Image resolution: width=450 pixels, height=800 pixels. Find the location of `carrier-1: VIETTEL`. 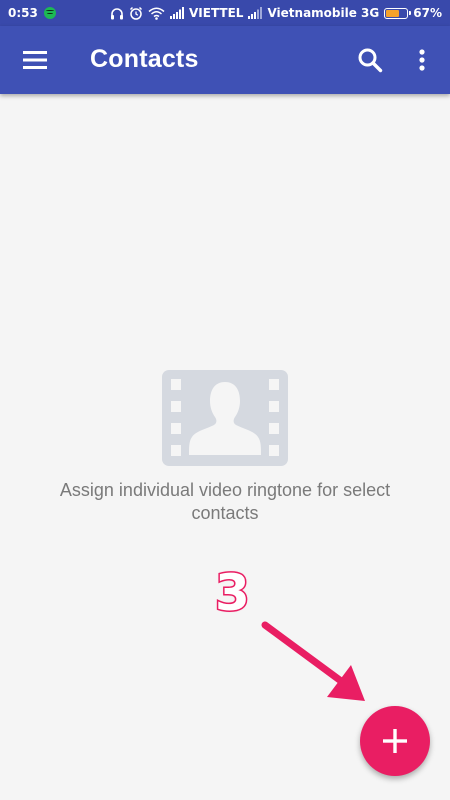

carrier-1: VIETTEL is located at coordinates (216, 13).